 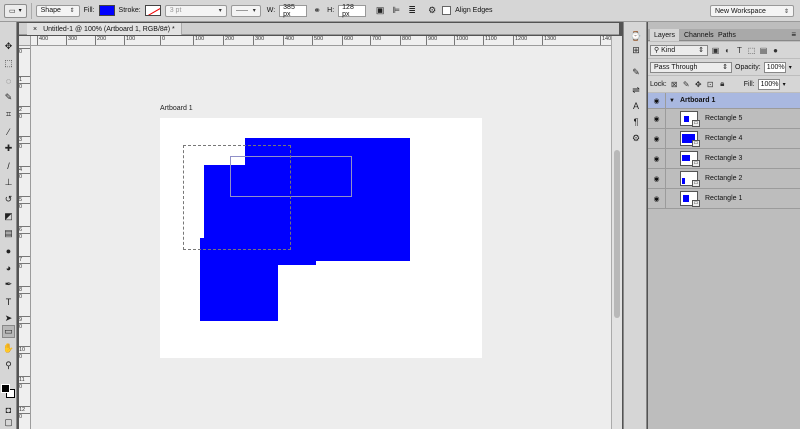 I want to click on height-input: 128 px, so click(x=352, y=11).